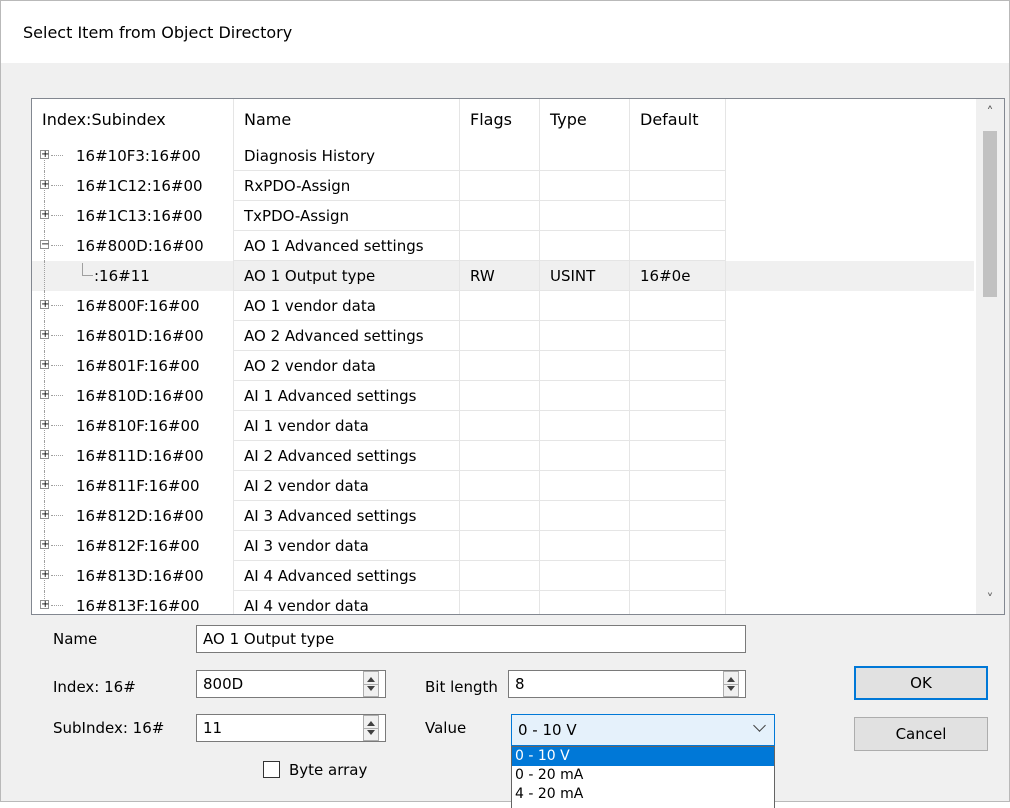 This screenshot has width=1010, height=808. What do you see at coordinates (87, 269) in the screenshot?
I see `tree-elbow` at bounding box center [87, 269].